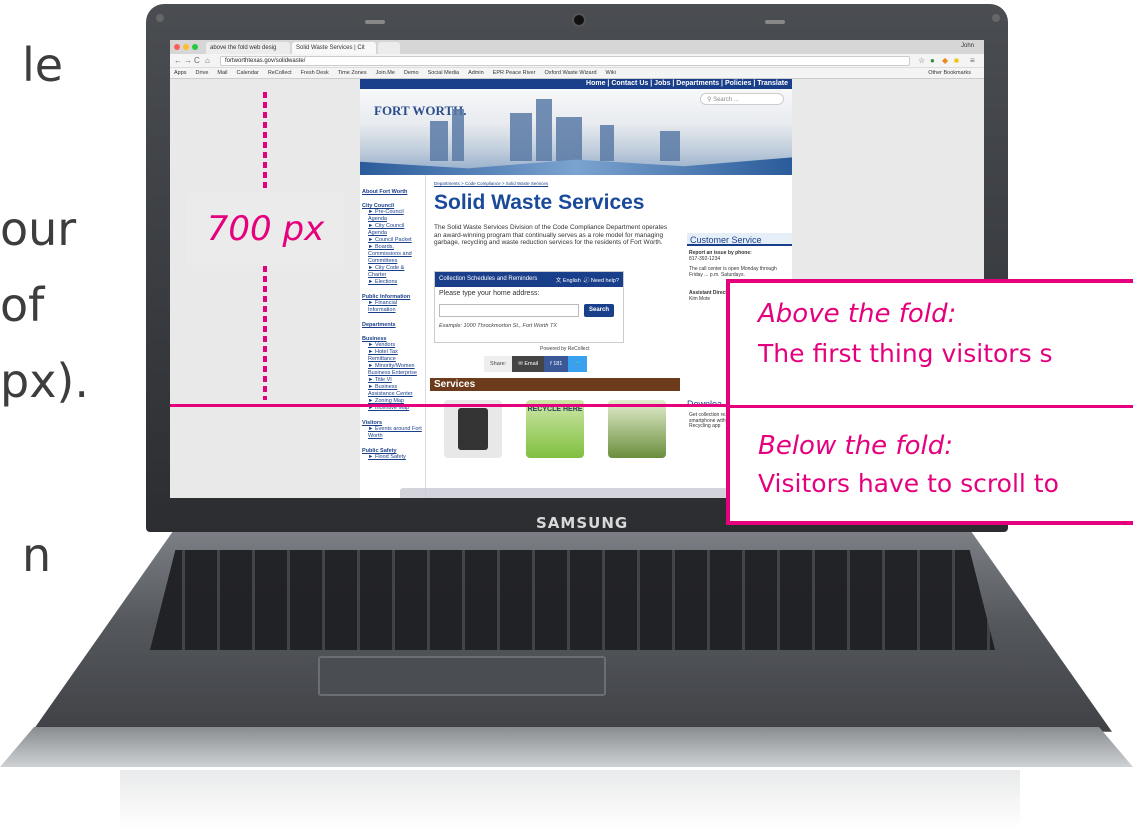 The image size is (1133, 832). What do you see at coordinates (637, 429) in the screenshot?
I see `yard-waste-image` at bounding box center [637, 429].